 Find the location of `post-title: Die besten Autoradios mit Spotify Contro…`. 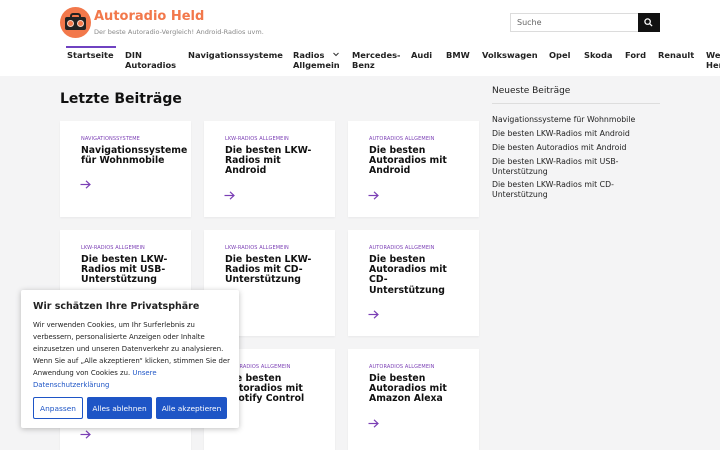

post-title: Die besten Autoradios mit Spotify Contro… is located at coordinates (275, 389).